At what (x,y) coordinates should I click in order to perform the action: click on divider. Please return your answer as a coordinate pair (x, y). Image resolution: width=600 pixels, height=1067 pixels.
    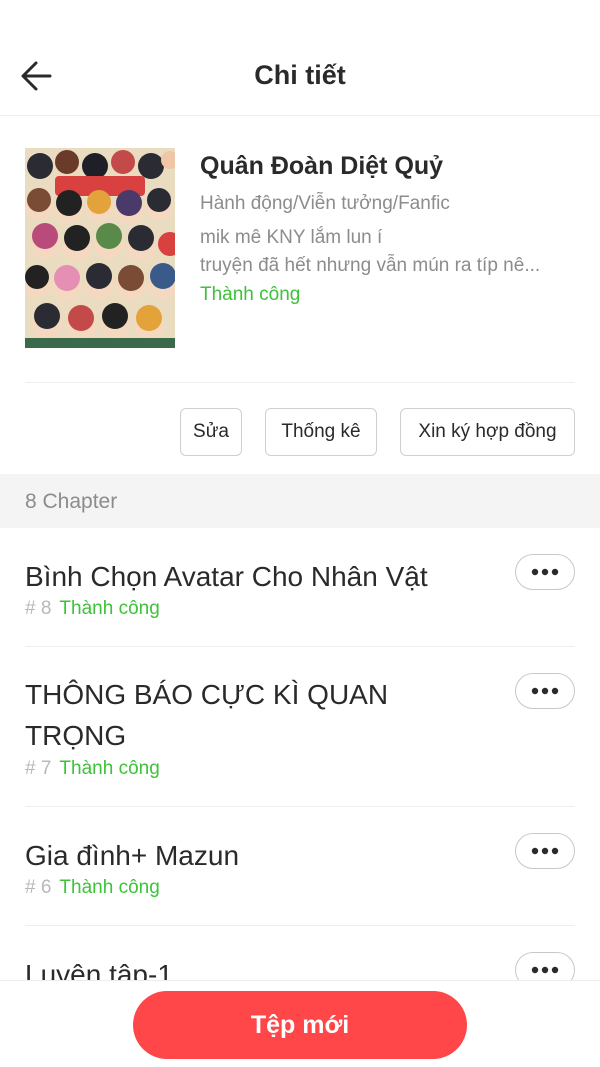
    Looking at the image, I should click on (300, 382).